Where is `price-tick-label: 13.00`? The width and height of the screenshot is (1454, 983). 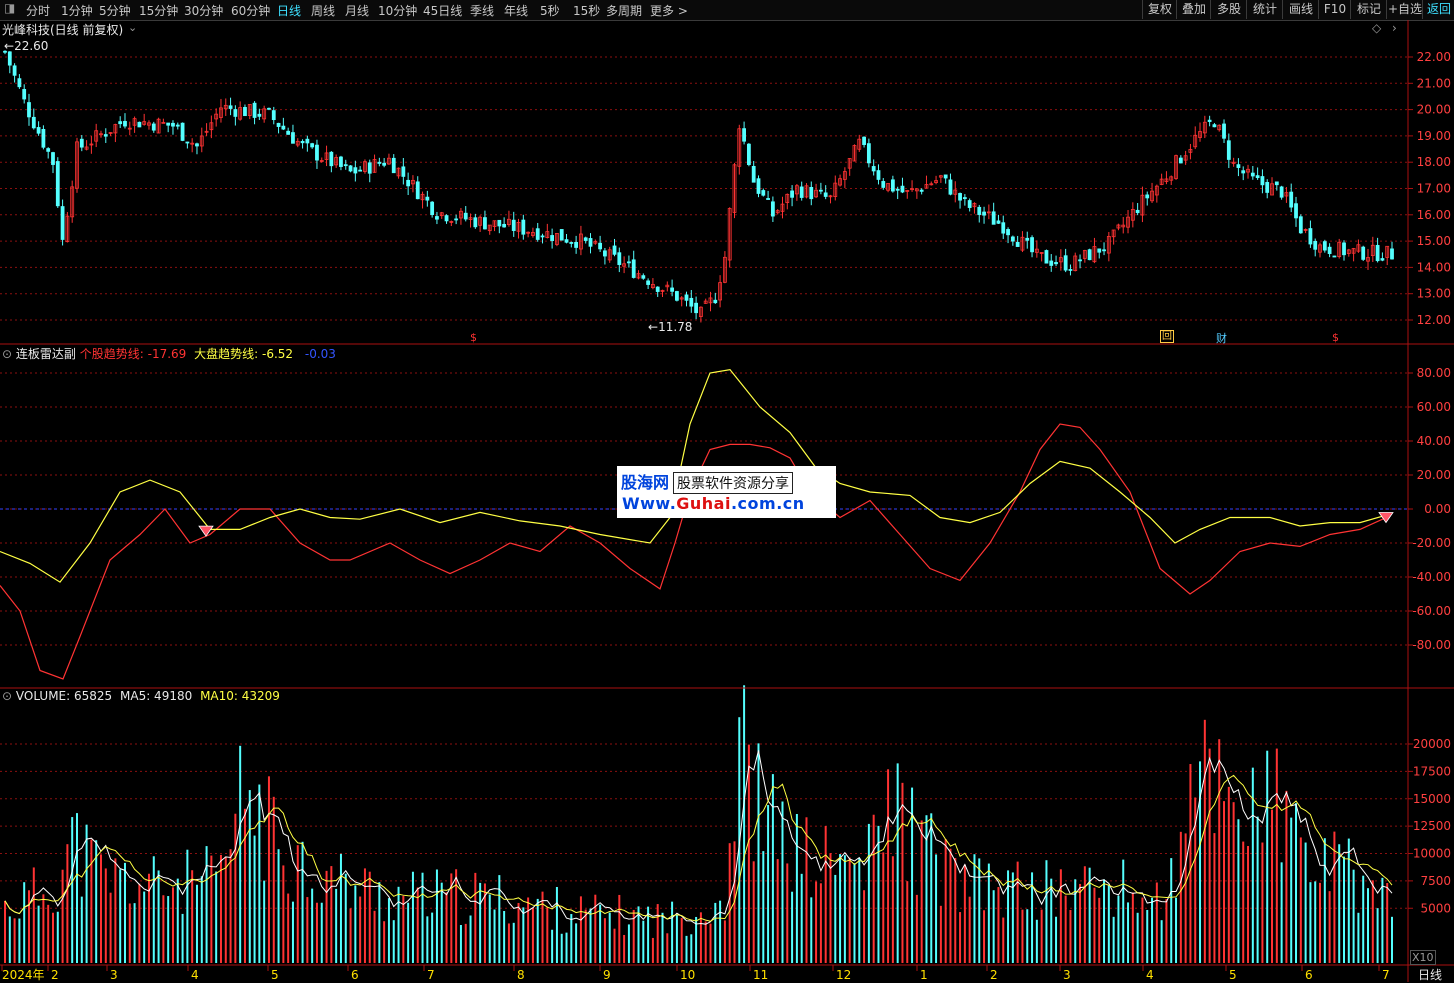
price-tick-label: 13.00 is located at coordinates (1434, 294).